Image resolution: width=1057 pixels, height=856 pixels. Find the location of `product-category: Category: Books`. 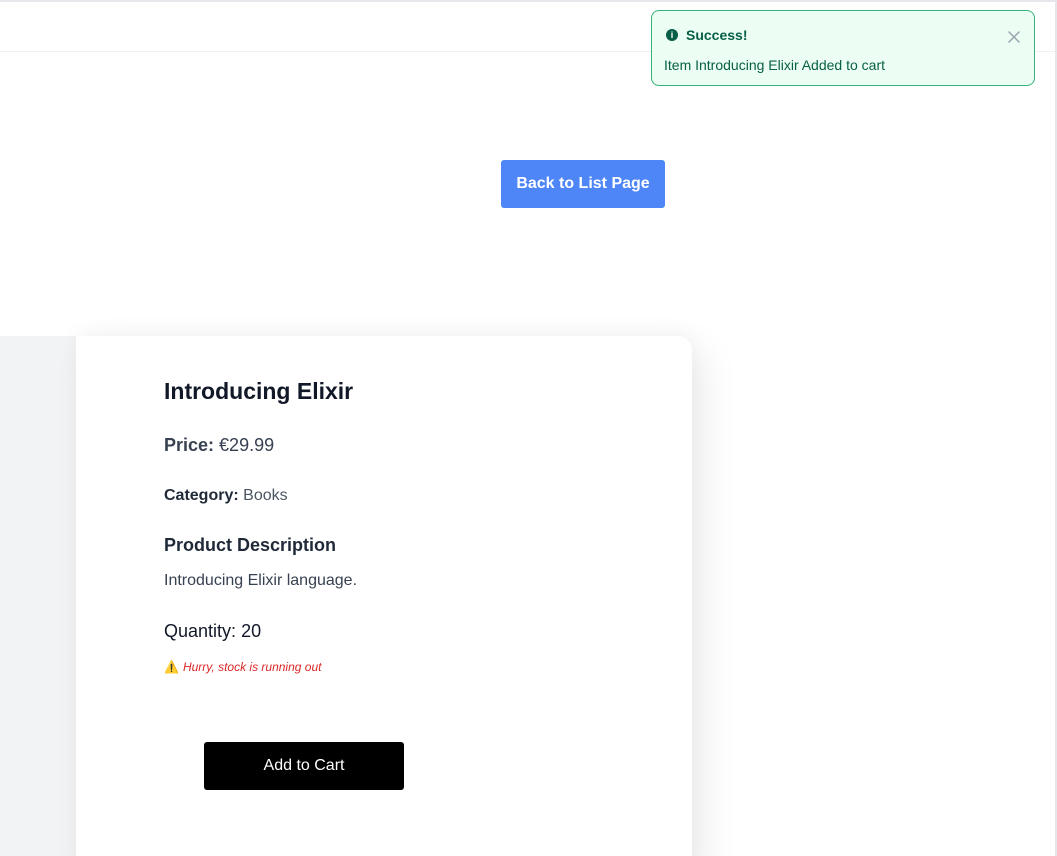

product-category: Category: Books is located at coordinates (226, 496).